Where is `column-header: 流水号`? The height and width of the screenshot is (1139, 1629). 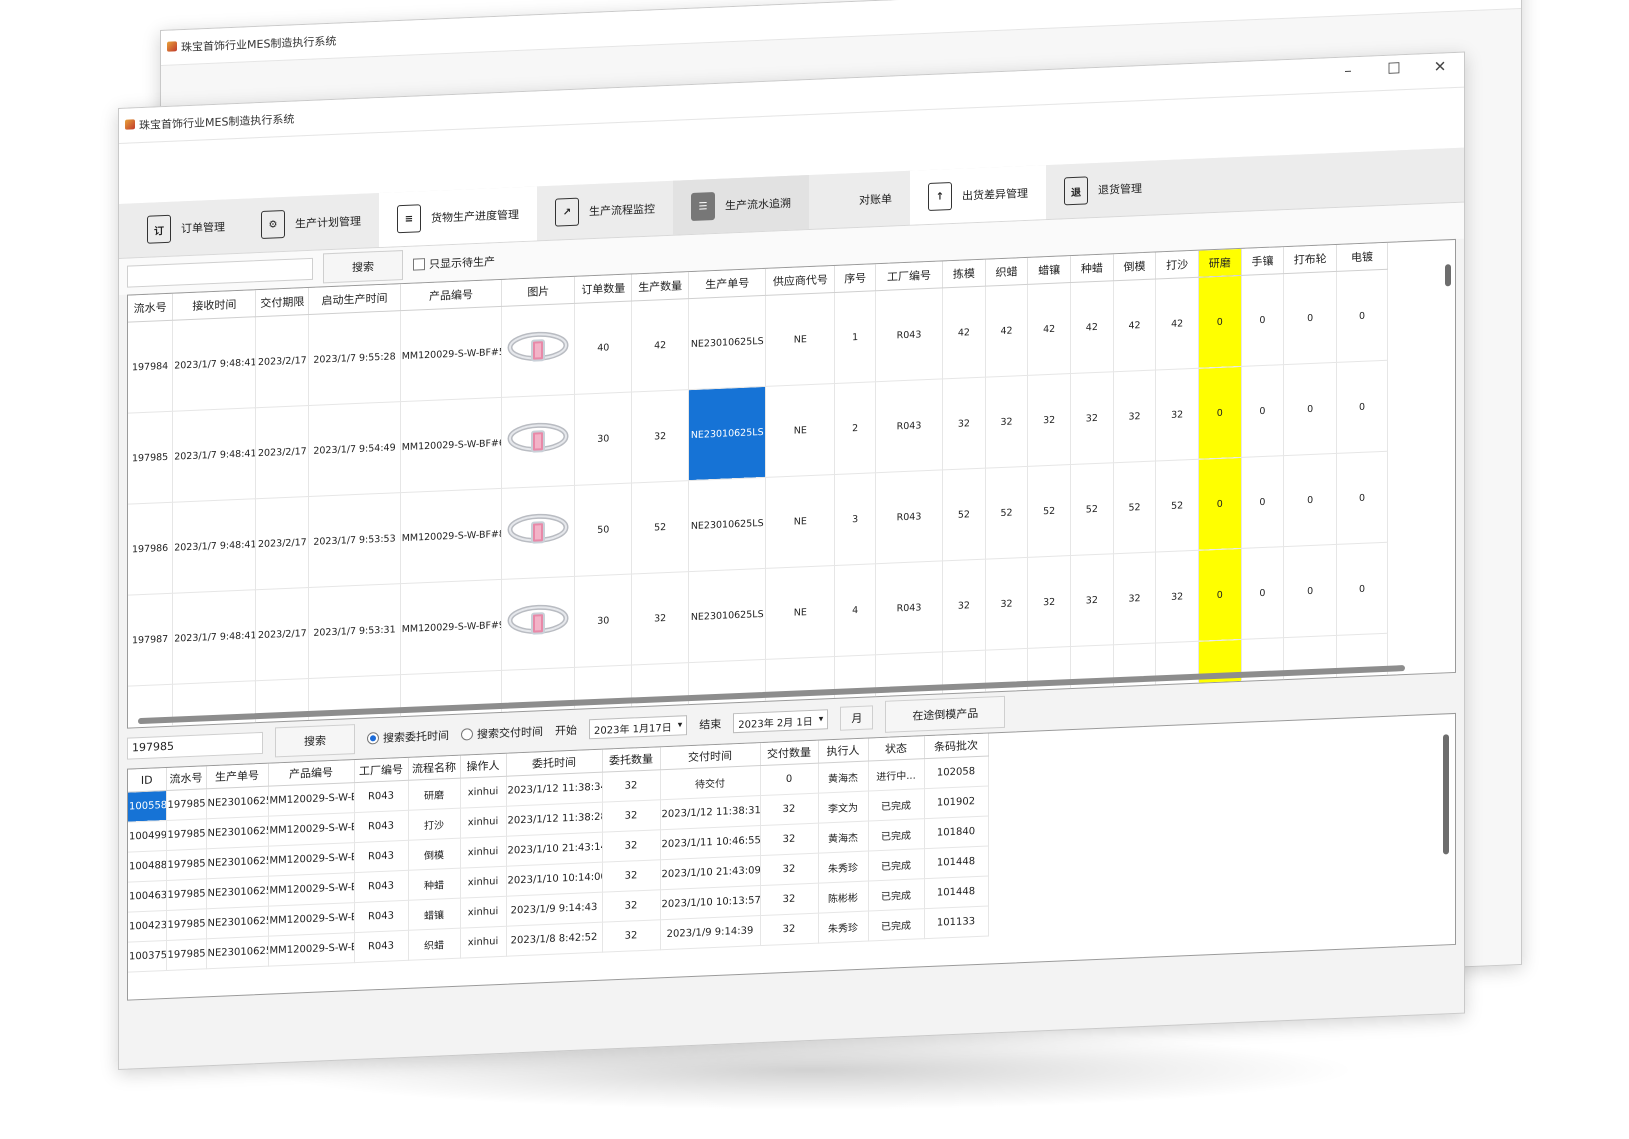
column-header: 流水号 is located at coordinates (150, 308).